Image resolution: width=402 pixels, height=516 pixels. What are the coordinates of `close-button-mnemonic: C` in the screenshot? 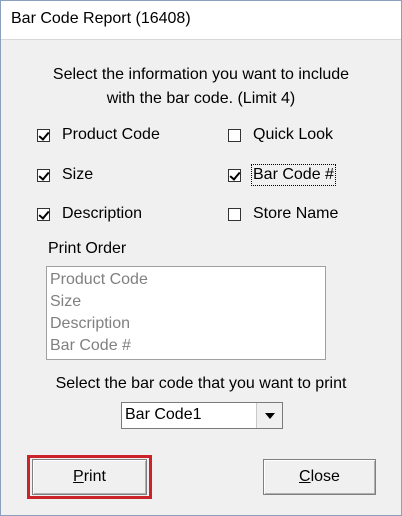 It's located at (305, 476).